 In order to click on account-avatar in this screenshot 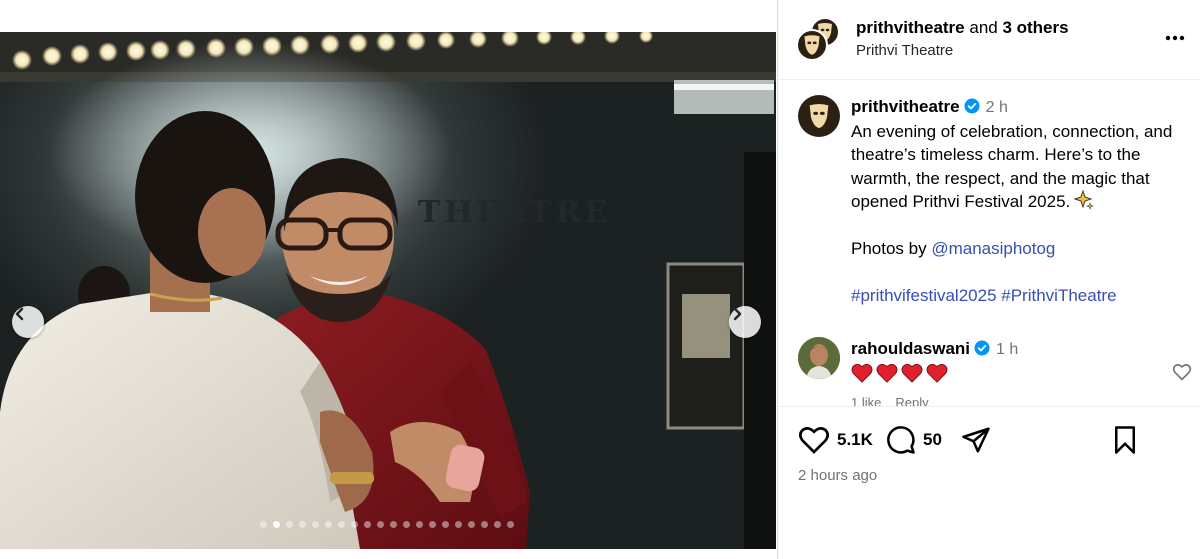, I will do `click(812, 45)`.